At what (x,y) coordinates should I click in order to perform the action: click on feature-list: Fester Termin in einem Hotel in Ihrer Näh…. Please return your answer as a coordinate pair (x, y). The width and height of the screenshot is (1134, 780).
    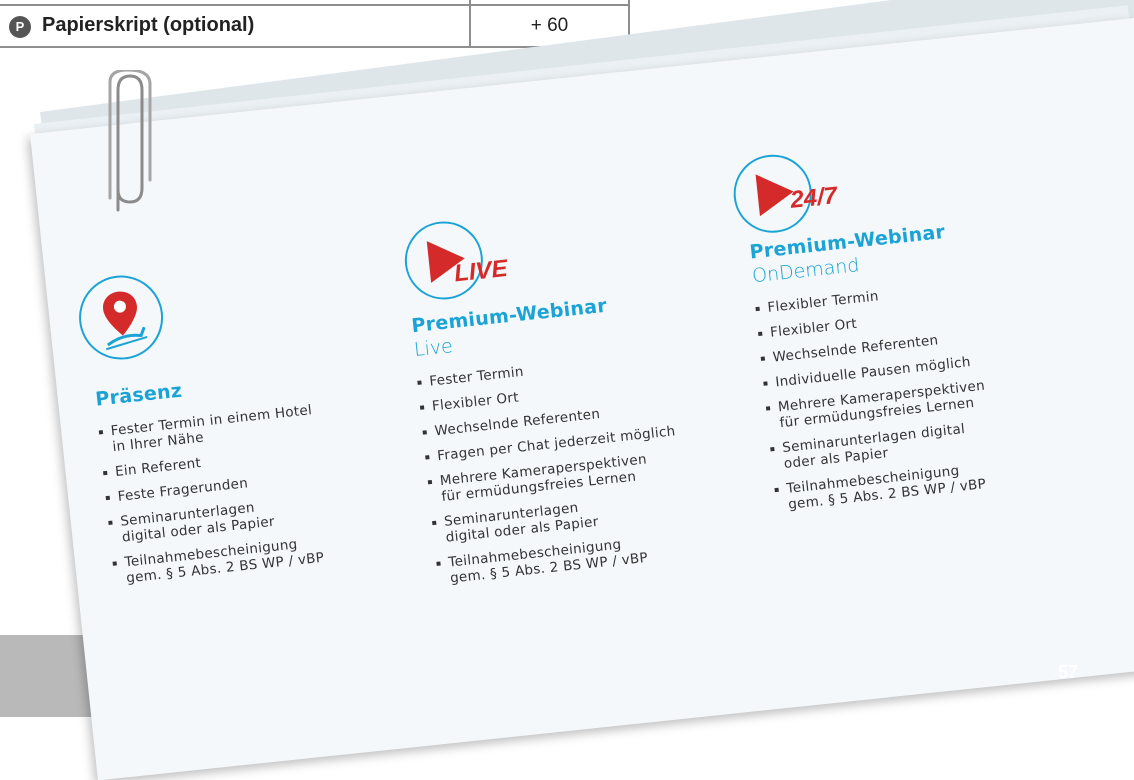
    Looking at the image, I should click on (236, 492).